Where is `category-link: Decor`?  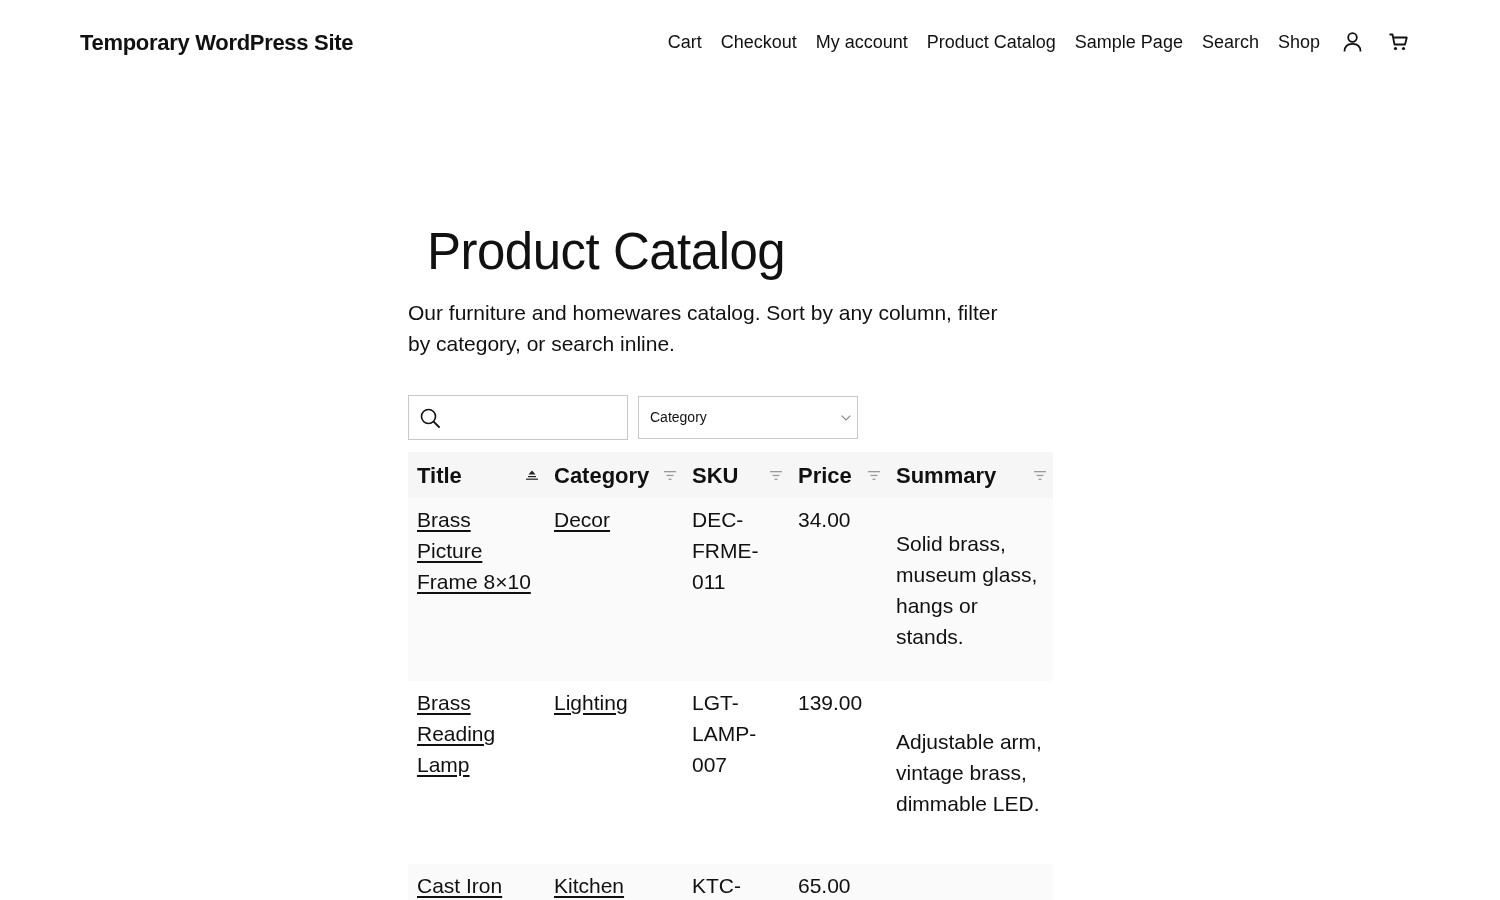
category-link: Decor is located at coordinates (582, 519).